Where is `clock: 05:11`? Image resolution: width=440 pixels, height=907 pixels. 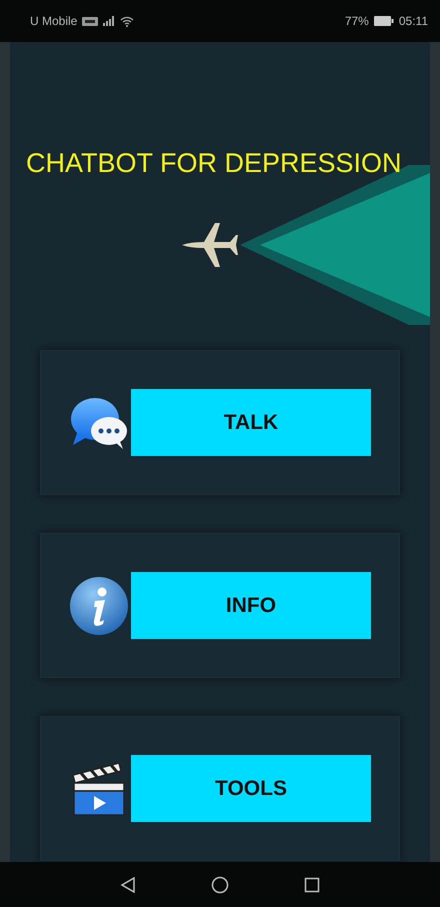 clock: 05:11 is located at coordinates (413, 21).